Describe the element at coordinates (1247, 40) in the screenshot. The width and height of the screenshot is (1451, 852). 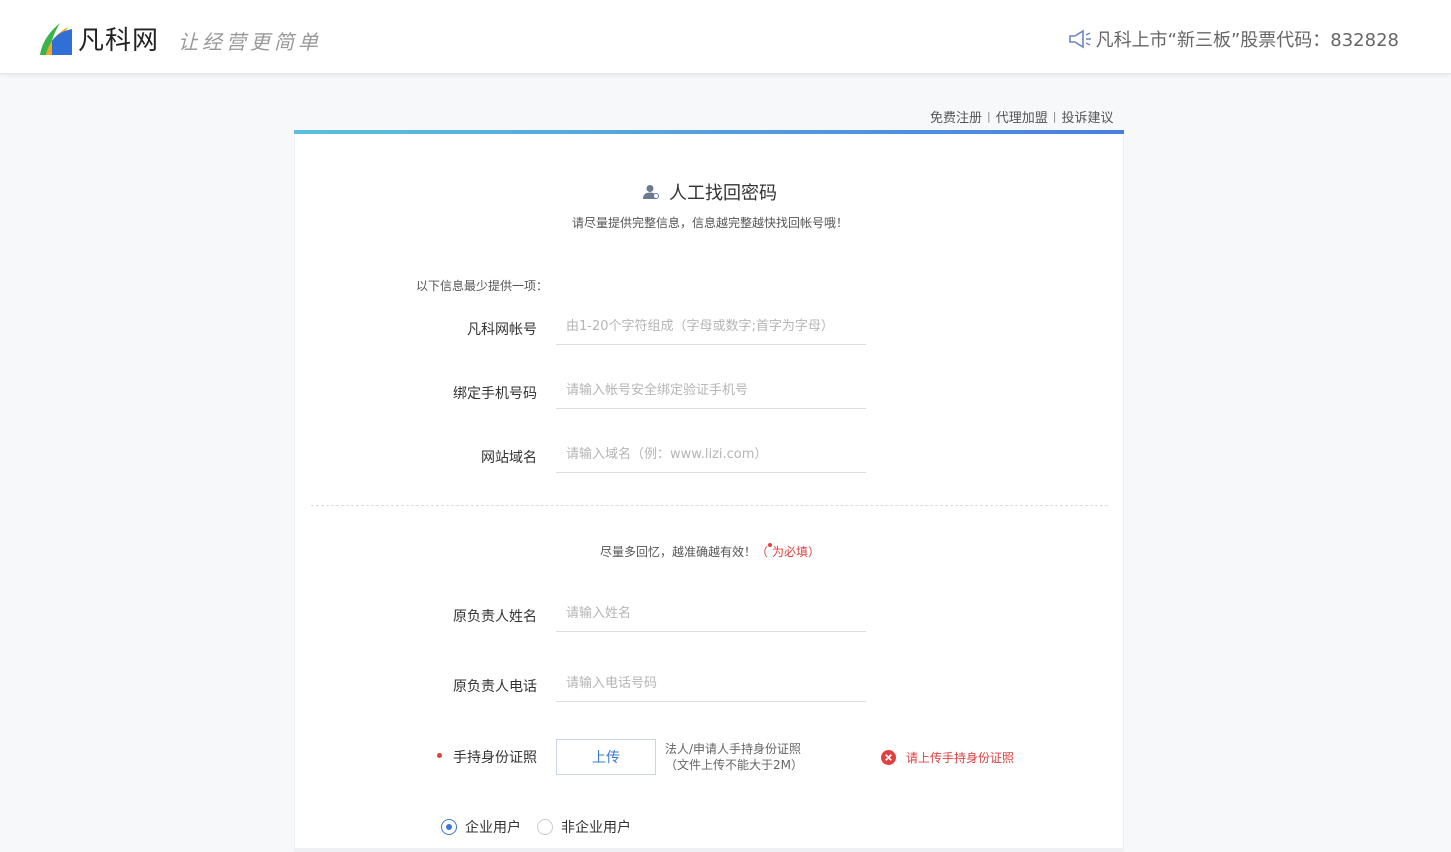
I see `stock-notice-text: 凡科上市“新三板”股票代码：832828` at that location.